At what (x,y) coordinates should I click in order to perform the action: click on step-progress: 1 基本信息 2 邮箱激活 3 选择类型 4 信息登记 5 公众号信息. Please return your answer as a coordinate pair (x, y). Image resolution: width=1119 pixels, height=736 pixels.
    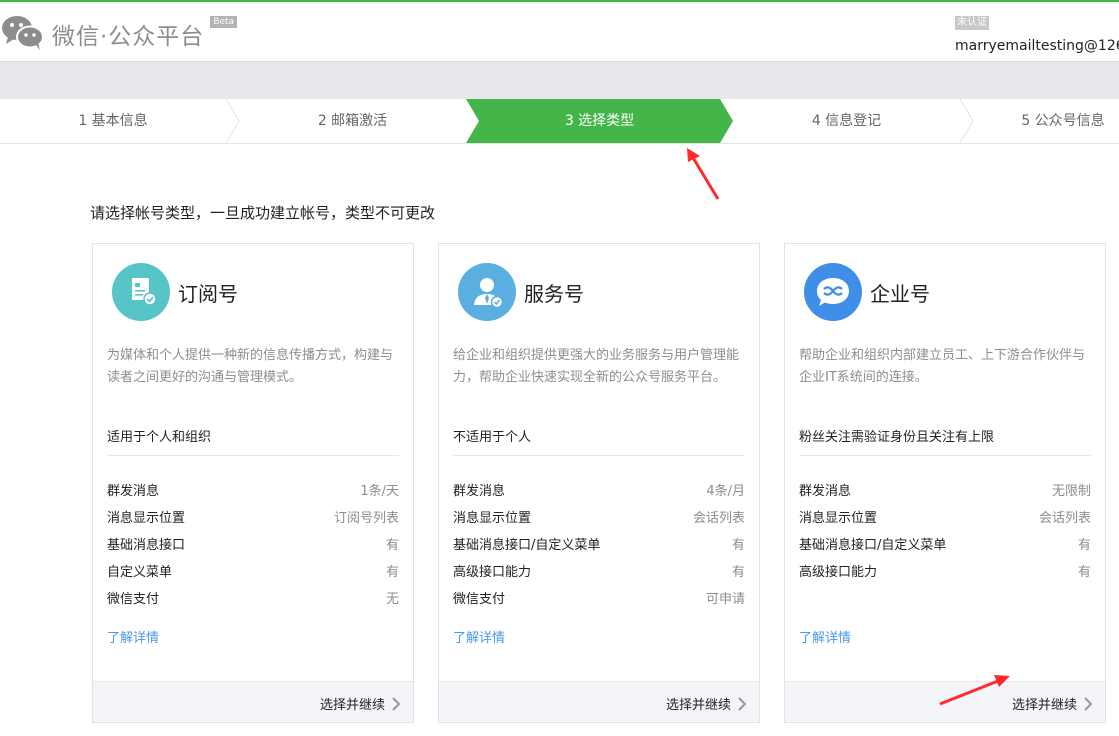
    Looking at the image, I should click on (559, 121).